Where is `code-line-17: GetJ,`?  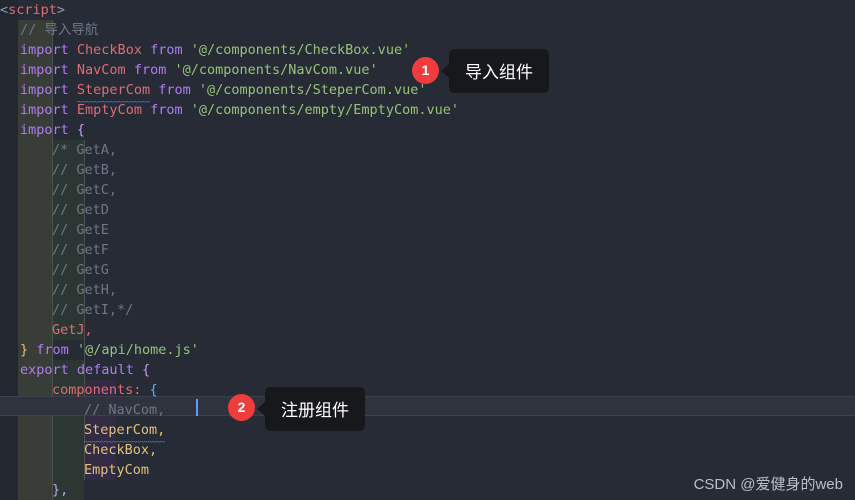 code-line-17: GetJ, is located at coordinates (46, 330).